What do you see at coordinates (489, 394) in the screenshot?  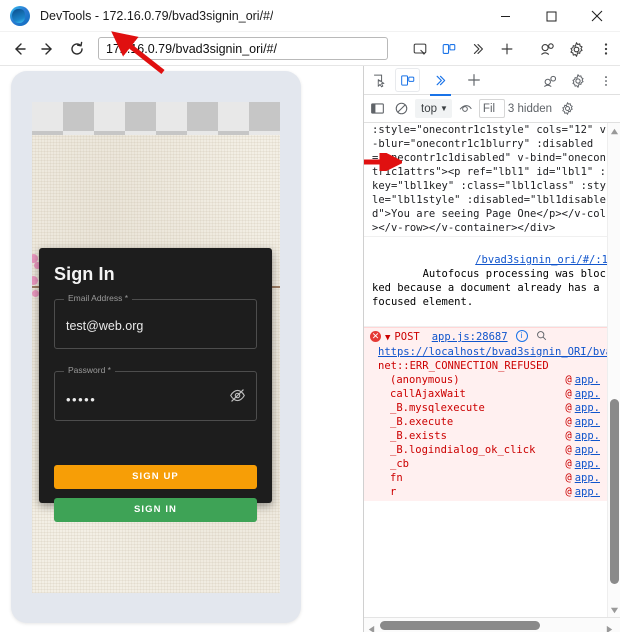 I see `stack-frame-row: callAjaxWait @ app.` at bounding box center [489, 394].